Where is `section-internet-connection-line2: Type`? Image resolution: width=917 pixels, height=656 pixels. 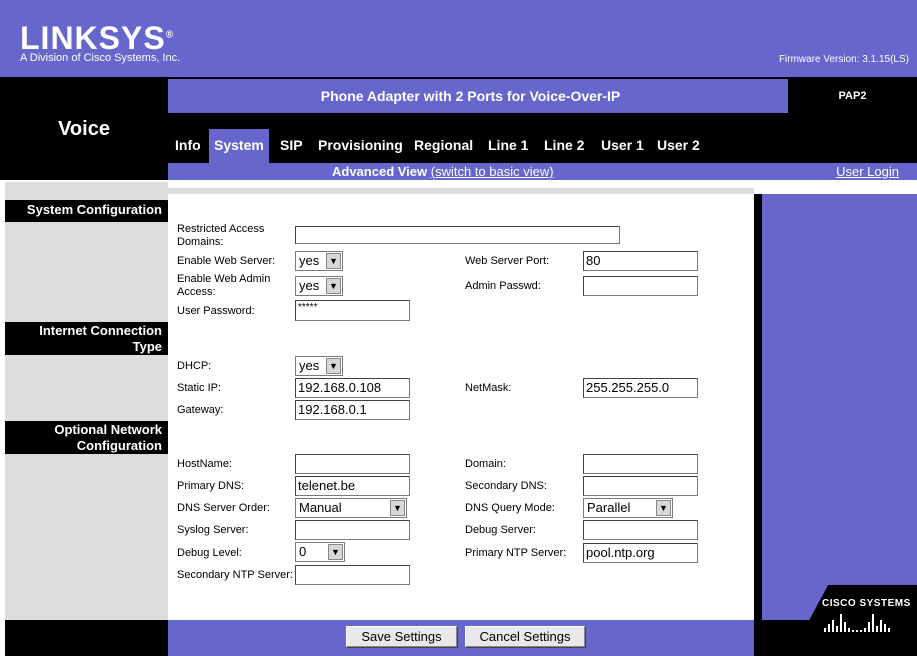 section-internet-connection-line2: Type is located at coordinates (147, 346).